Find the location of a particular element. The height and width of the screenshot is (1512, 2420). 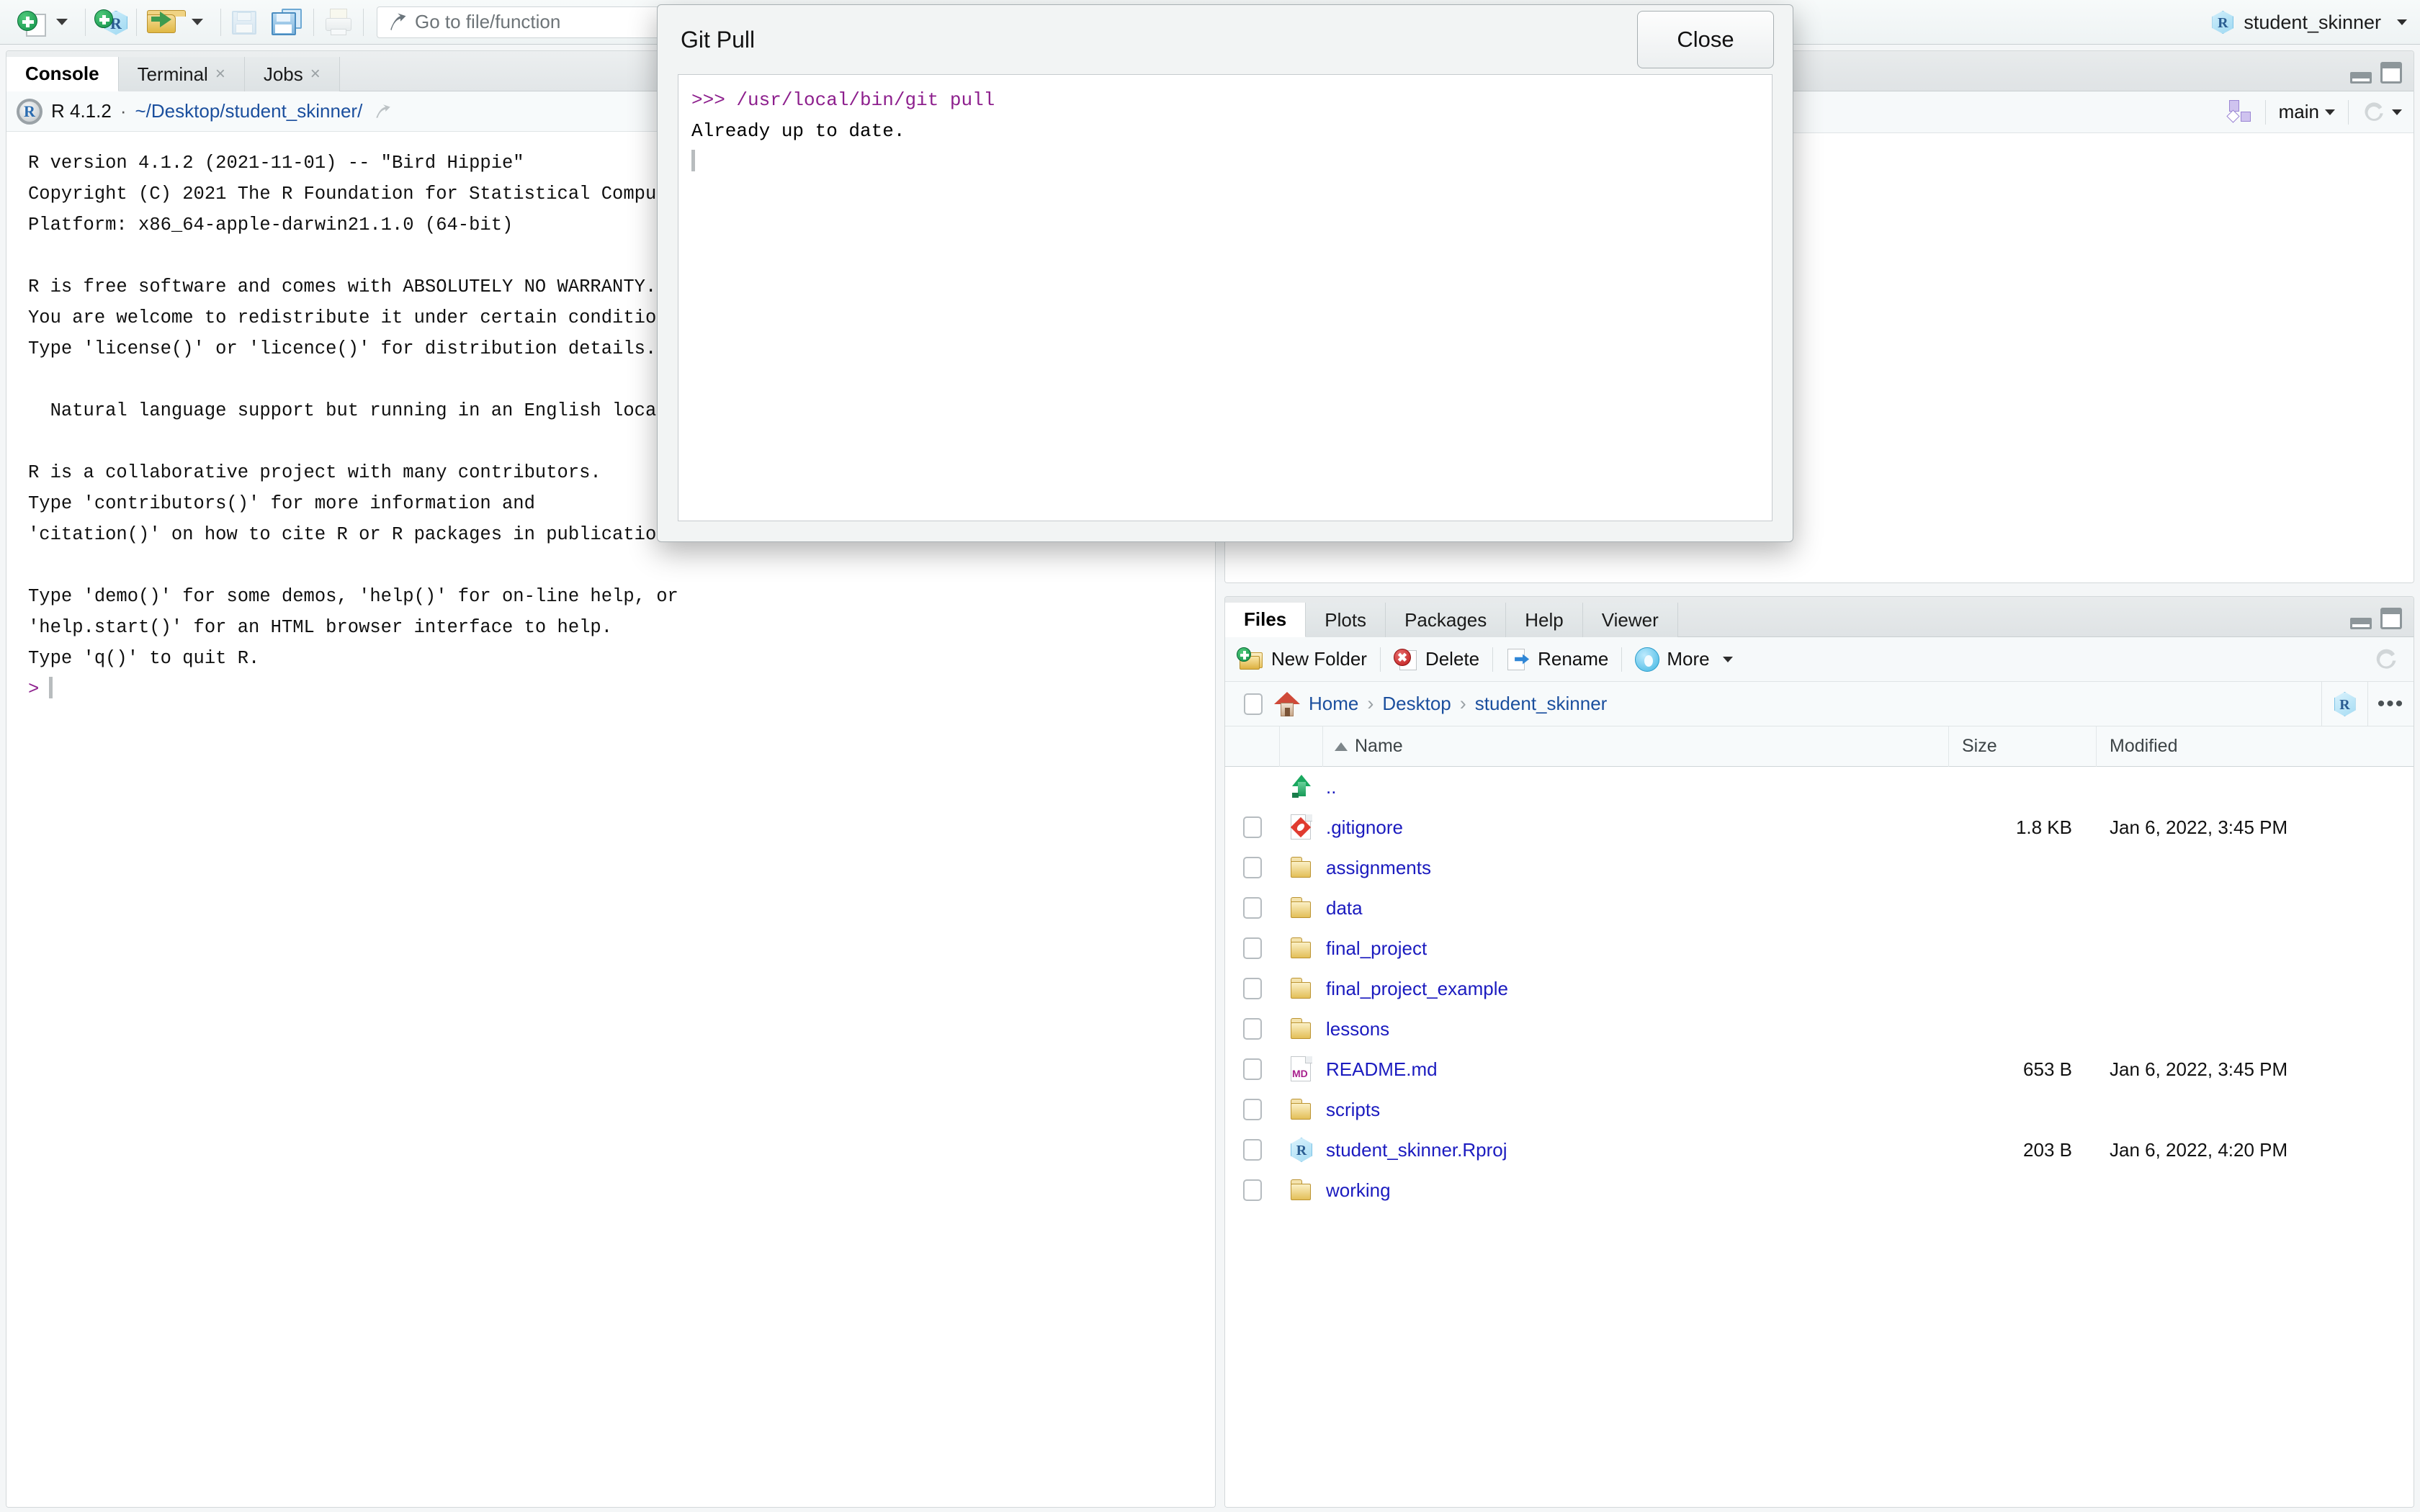

row-name-cell: student_skinner.Rproj is located at coordinates (1636, 1150).